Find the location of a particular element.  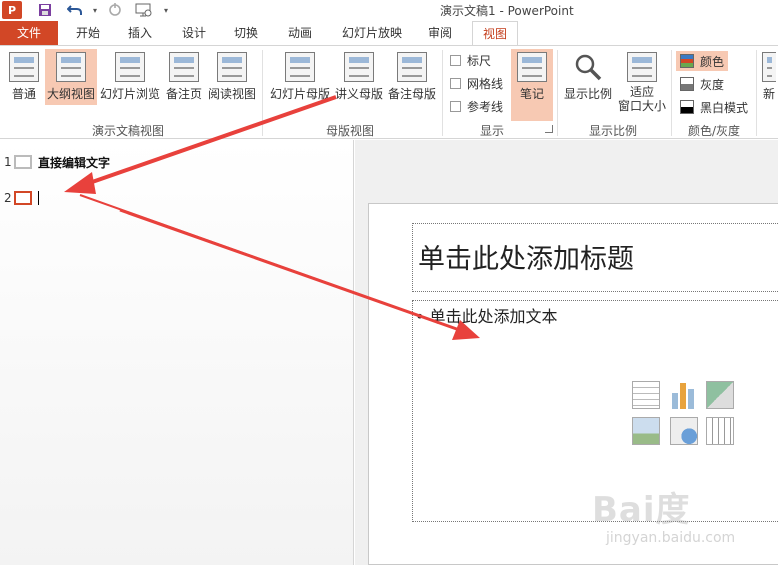

baidu-watermark: Bai度 is located at coordinates (641, 510).